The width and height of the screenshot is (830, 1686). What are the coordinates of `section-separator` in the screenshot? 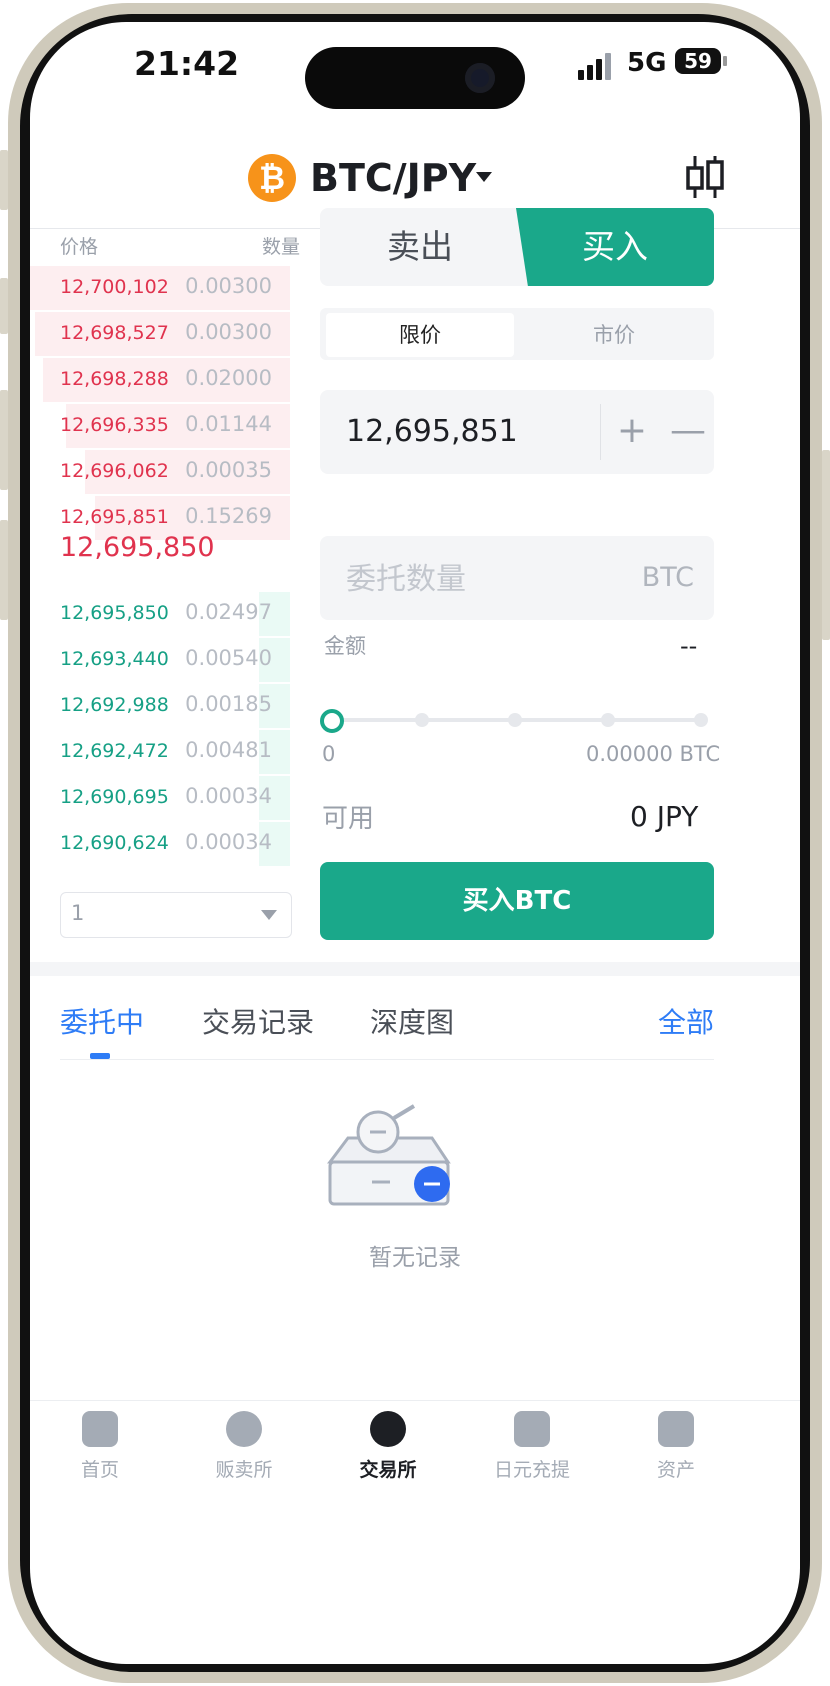 It's located at (415, 969).